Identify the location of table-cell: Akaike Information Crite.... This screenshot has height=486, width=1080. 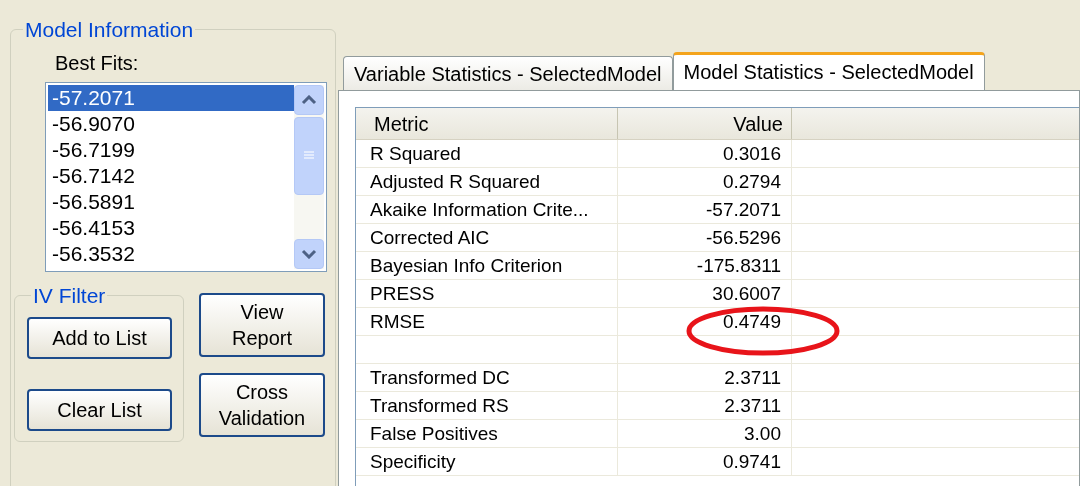
(487, 209).